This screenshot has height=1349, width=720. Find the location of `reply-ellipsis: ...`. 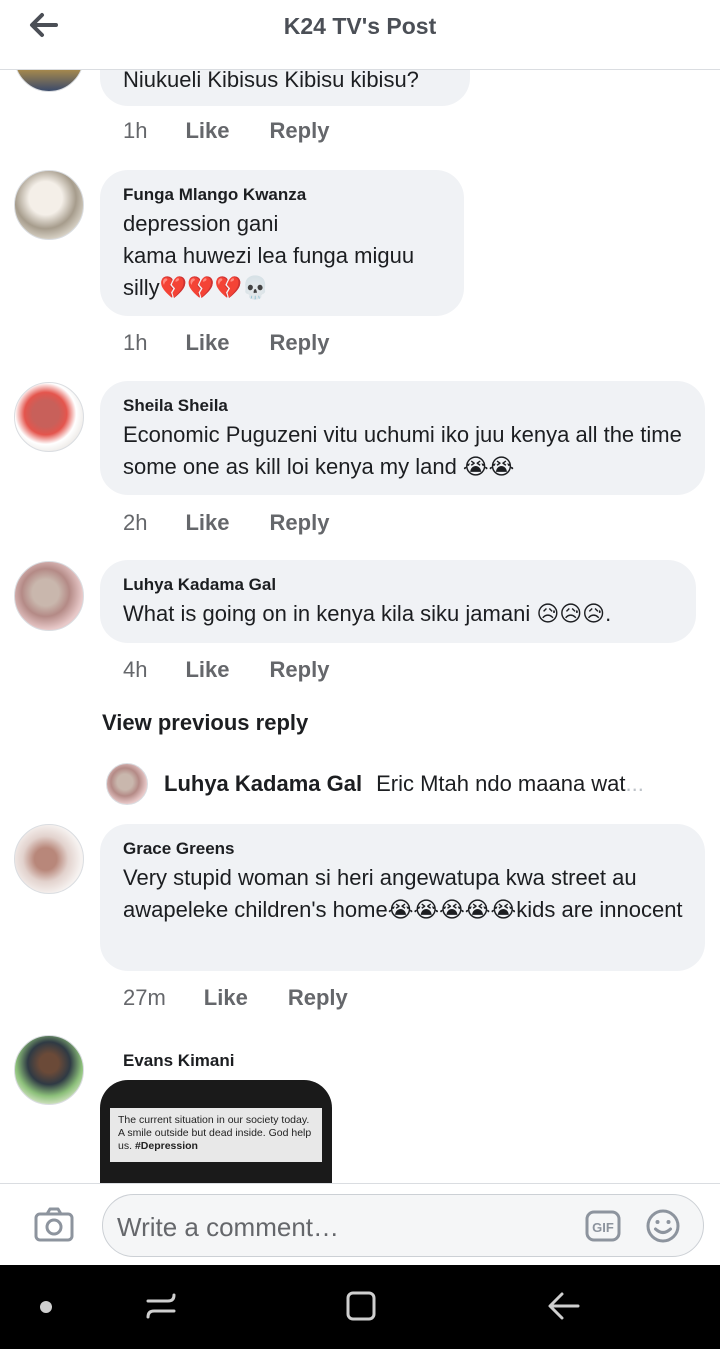

reply-ellipsis: ... is located at coordinates (634, 783).